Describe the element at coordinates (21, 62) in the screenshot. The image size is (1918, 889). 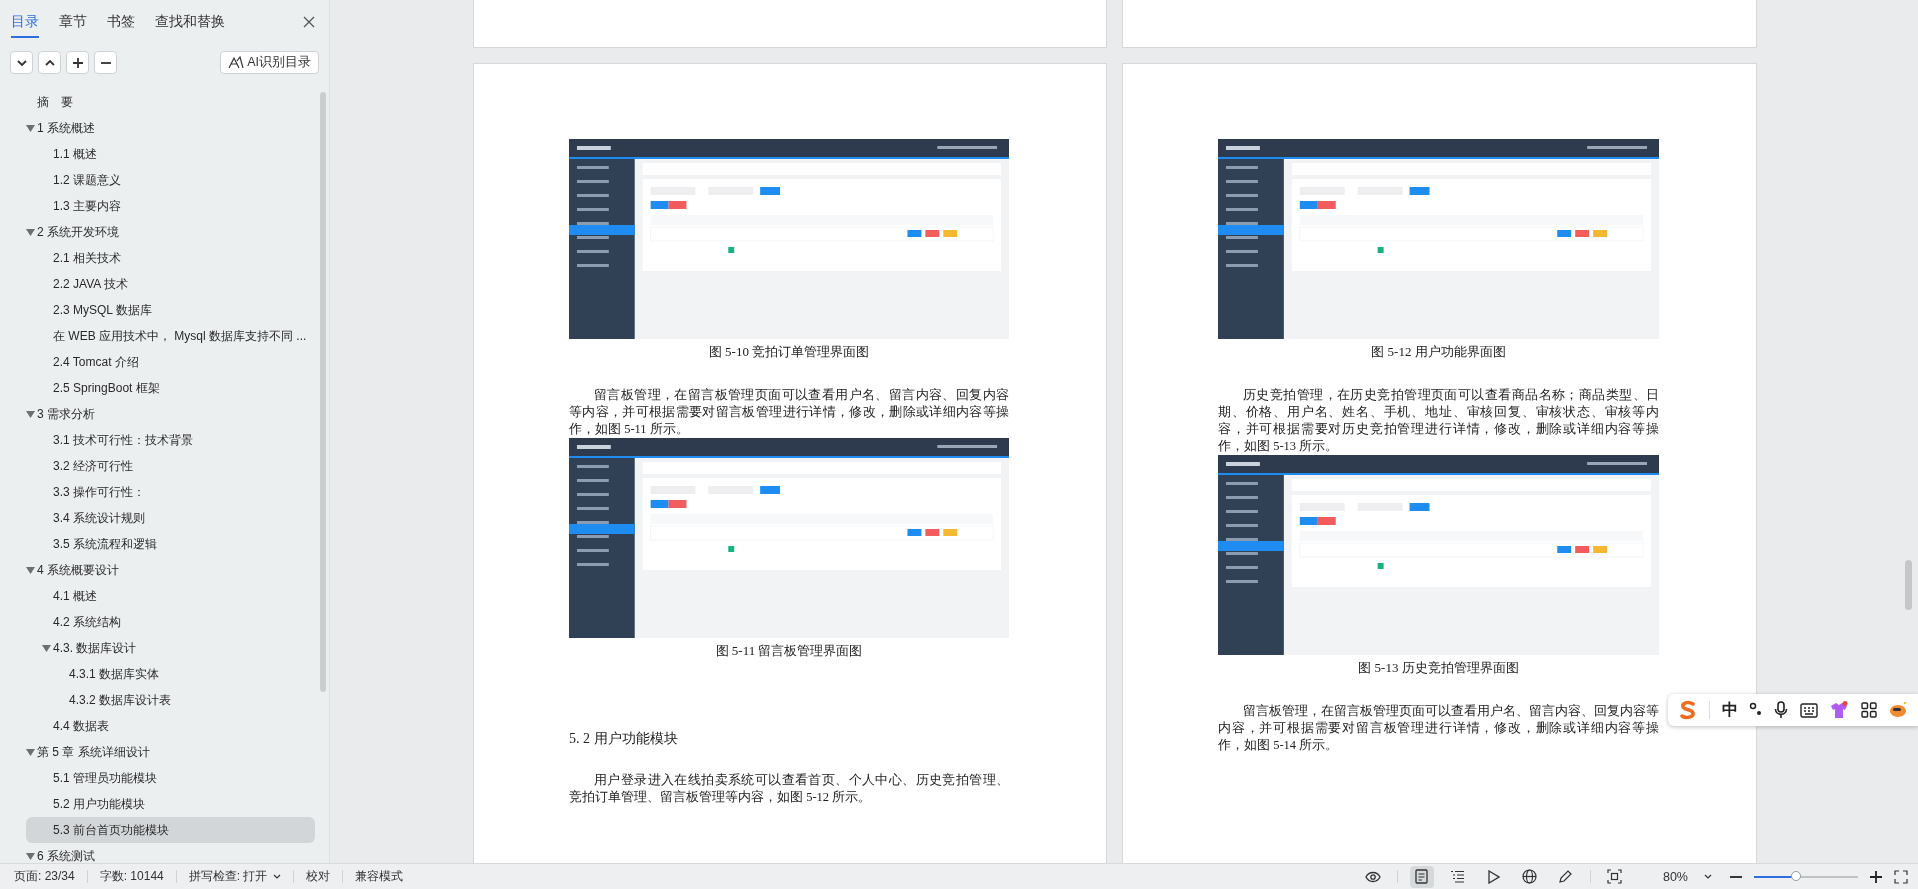
I see `collapse-down-button` at that location.